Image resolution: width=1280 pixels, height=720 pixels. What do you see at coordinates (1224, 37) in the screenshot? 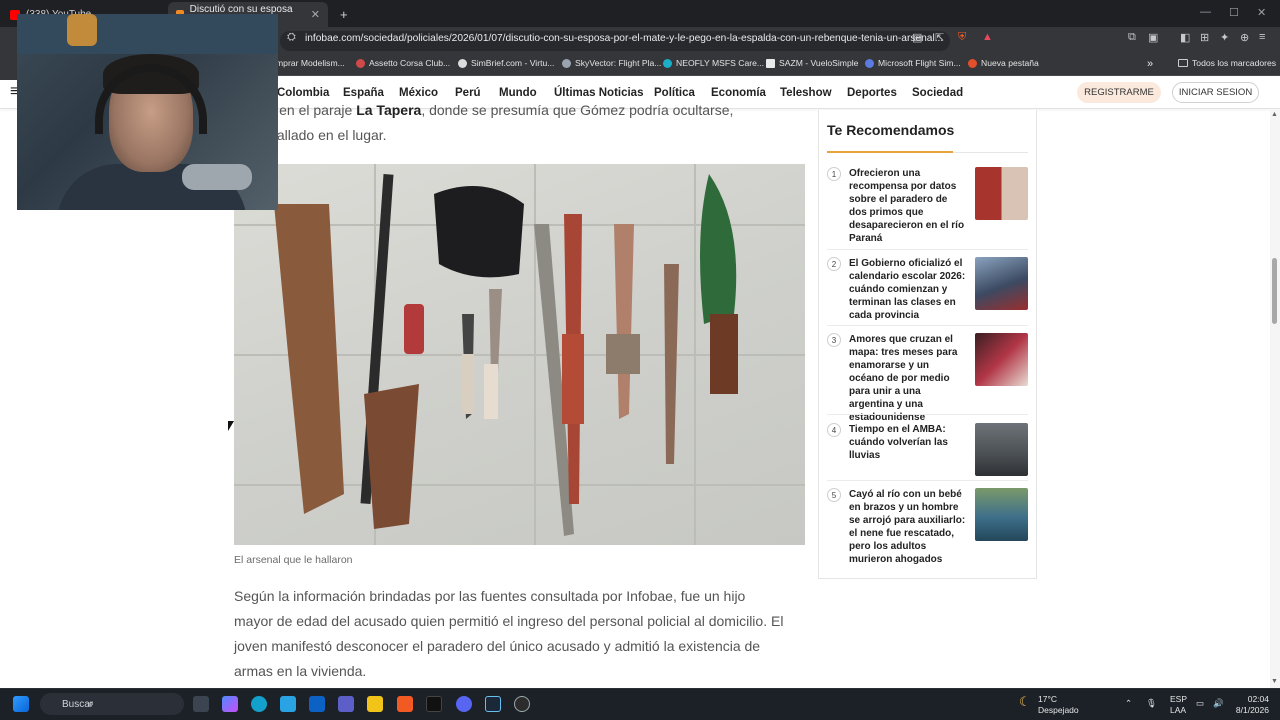
I see `leo-ai-icon: ✦` at bounding box center [1224, 37].